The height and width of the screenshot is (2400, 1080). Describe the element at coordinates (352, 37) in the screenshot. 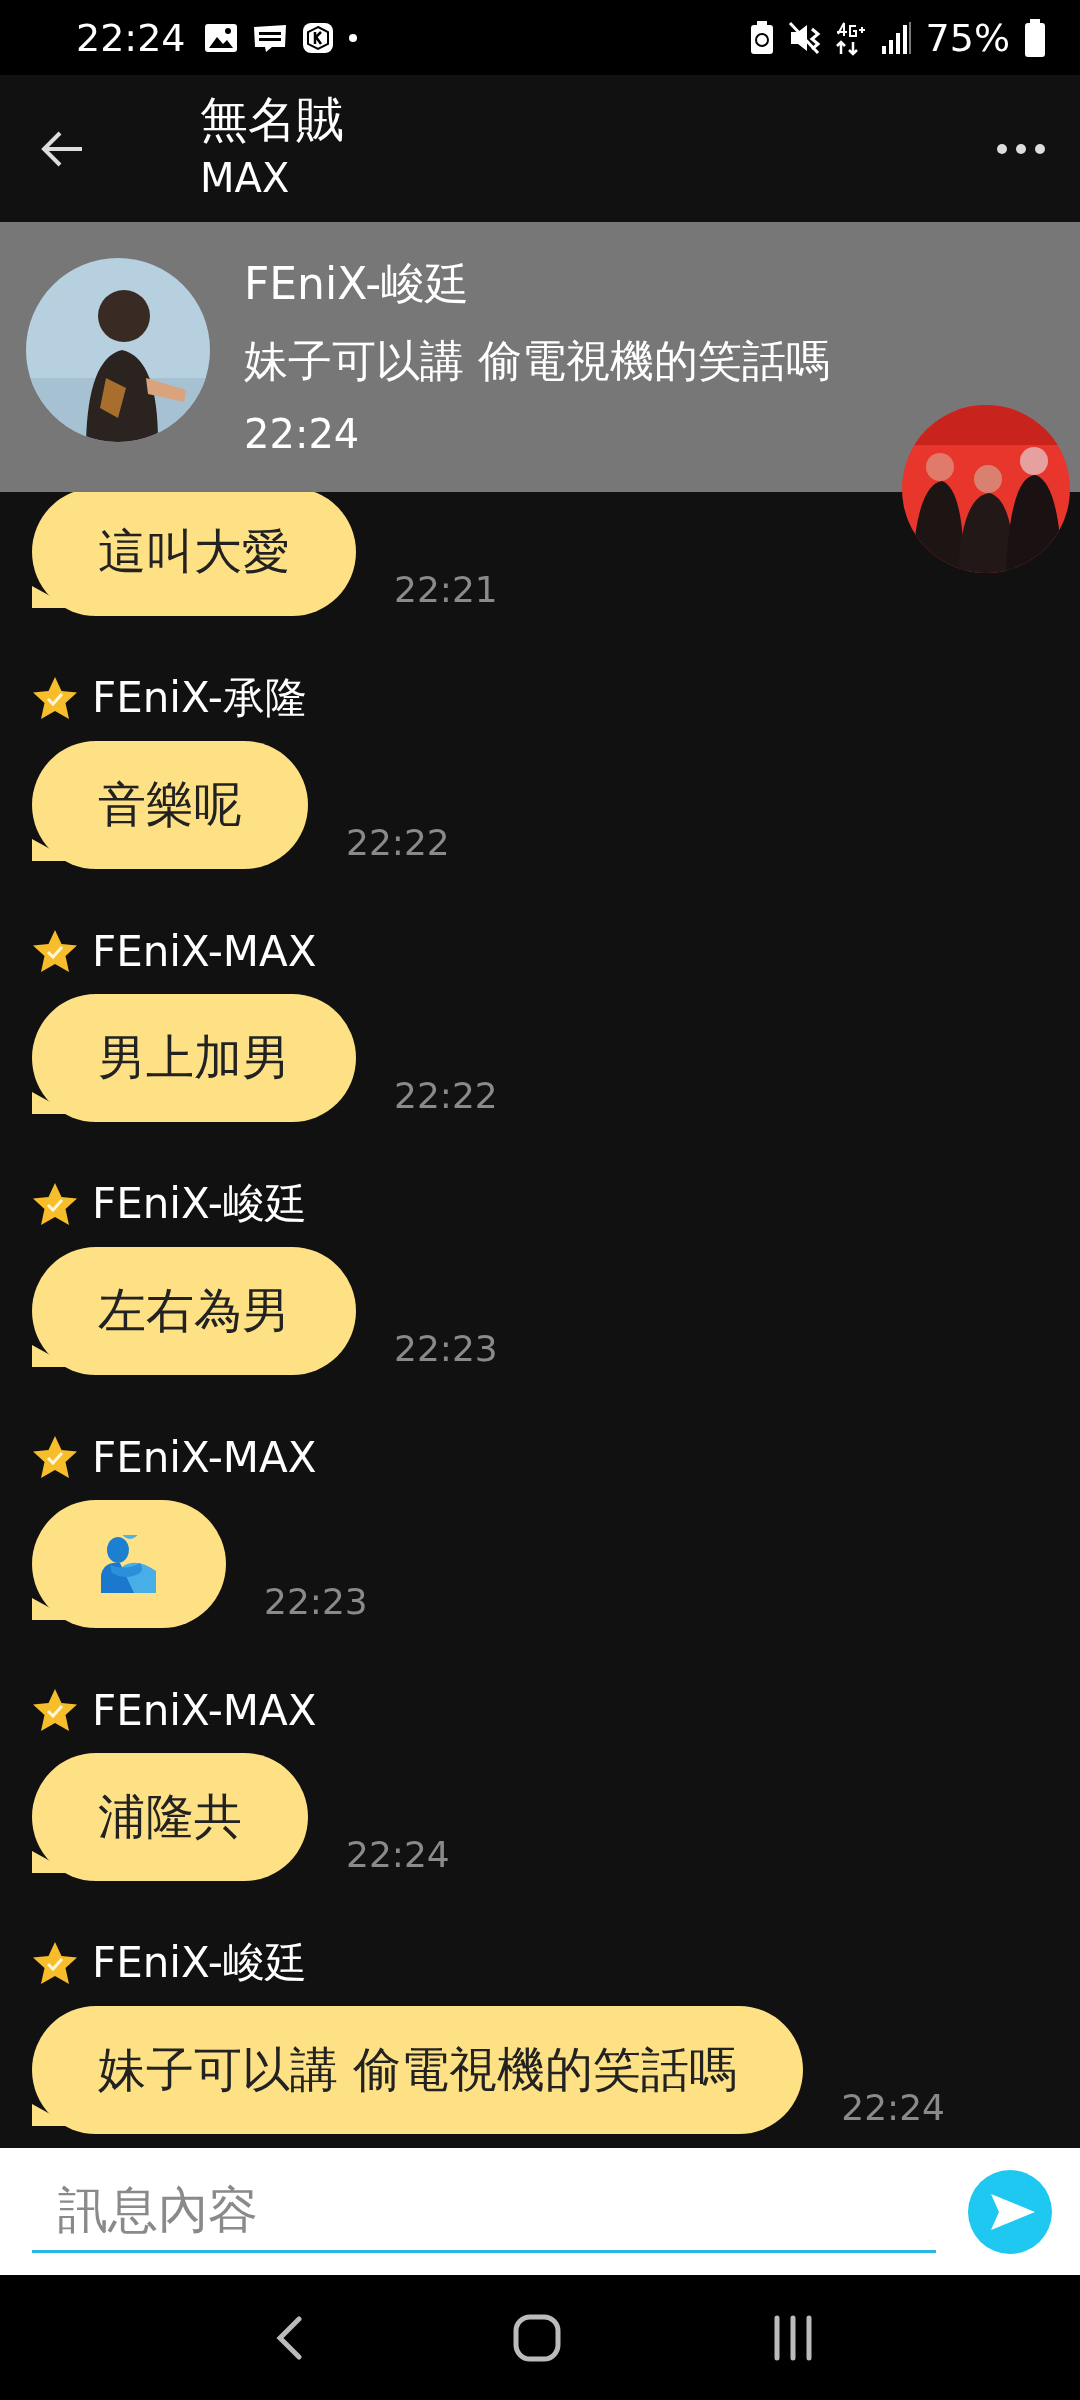

I see `dot-icon` at that location.